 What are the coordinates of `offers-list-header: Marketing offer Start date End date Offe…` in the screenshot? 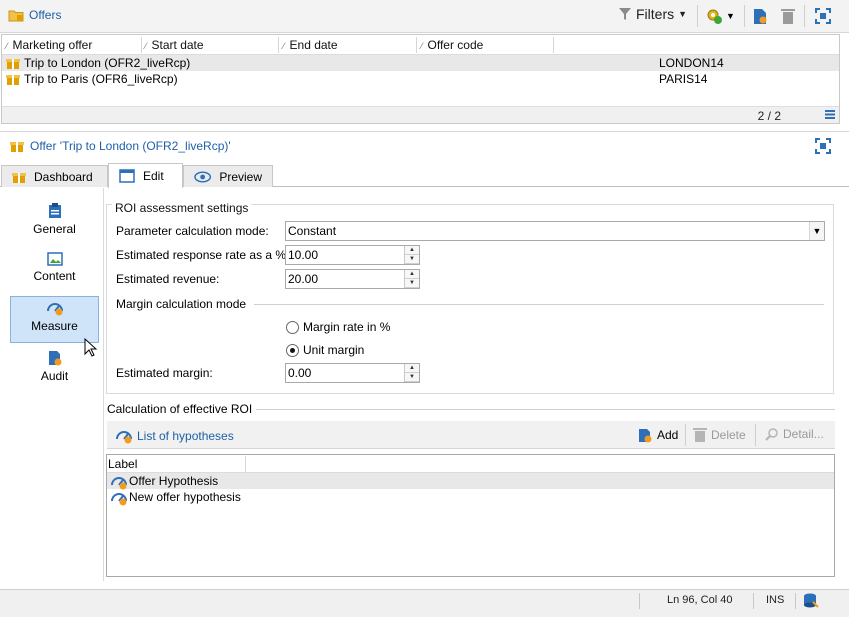 It's located at (420, 45).